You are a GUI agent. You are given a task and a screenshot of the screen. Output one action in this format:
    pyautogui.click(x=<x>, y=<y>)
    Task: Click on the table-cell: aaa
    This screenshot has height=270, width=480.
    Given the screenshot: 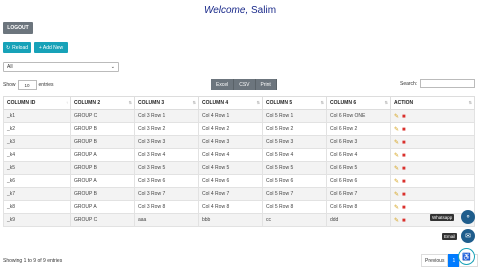 What is the action you would take?
    pyautogui.click(x=166, y=220)
    